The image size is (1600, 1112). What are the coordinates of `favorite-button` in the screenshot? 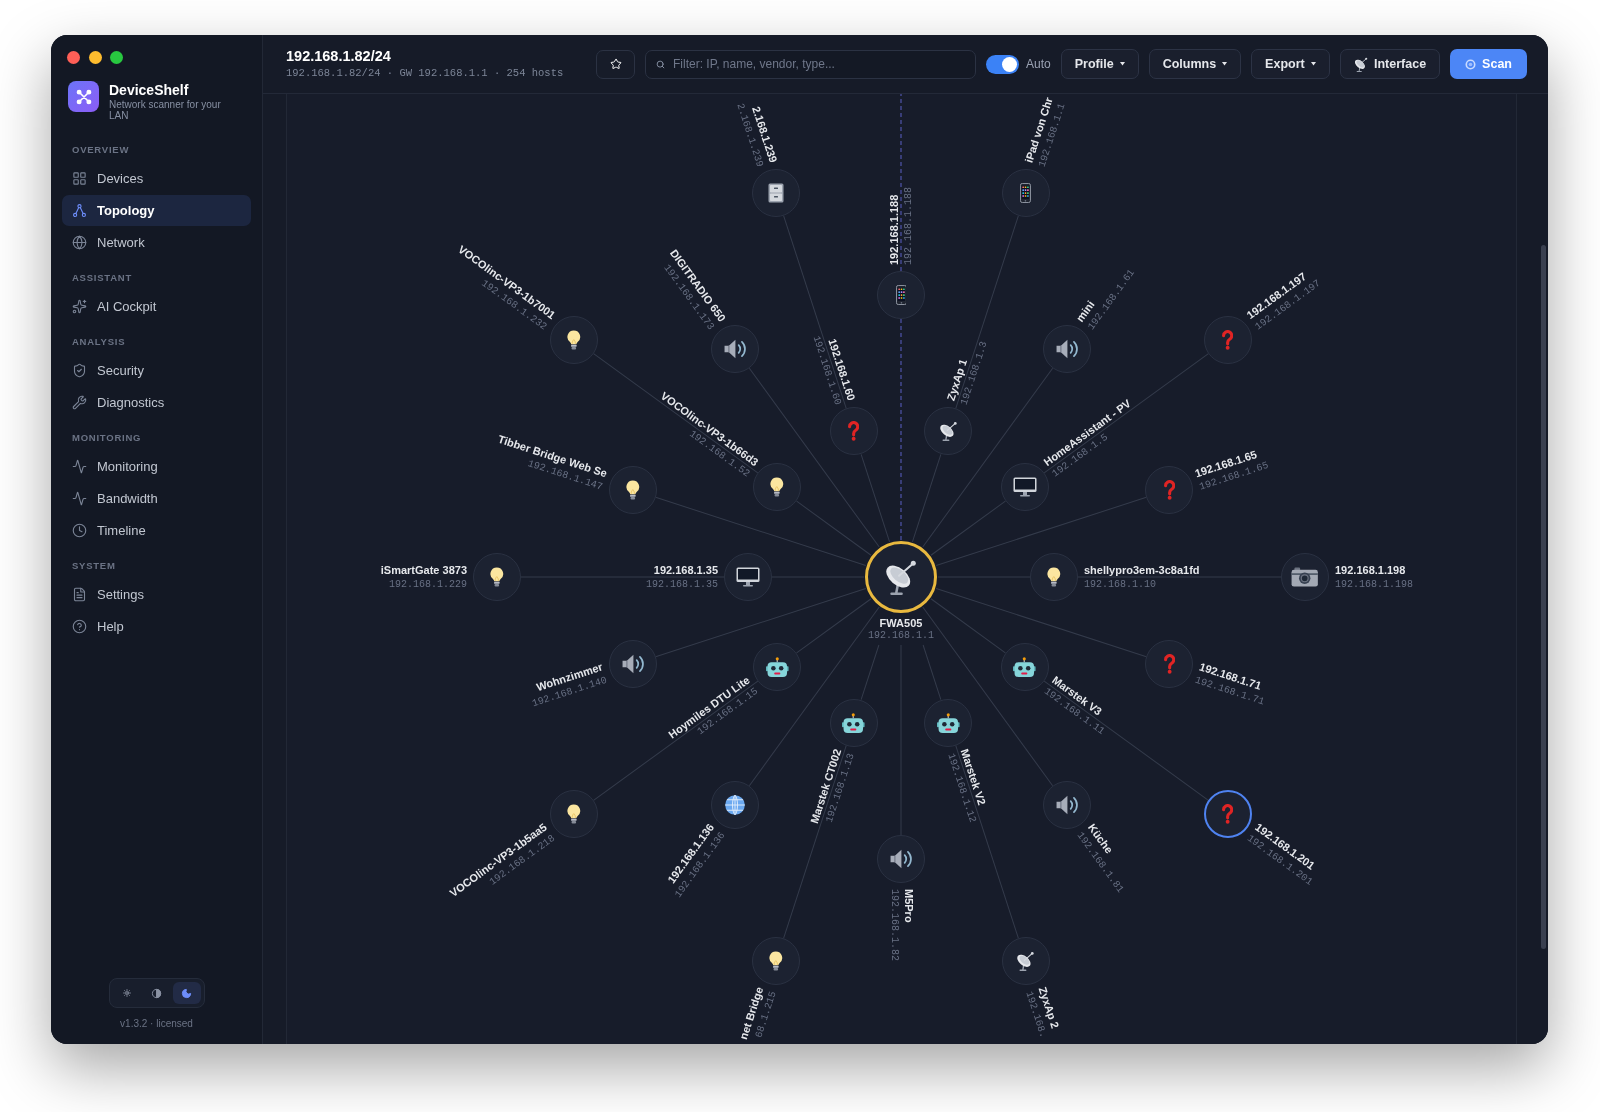 It's located at (616, 64).